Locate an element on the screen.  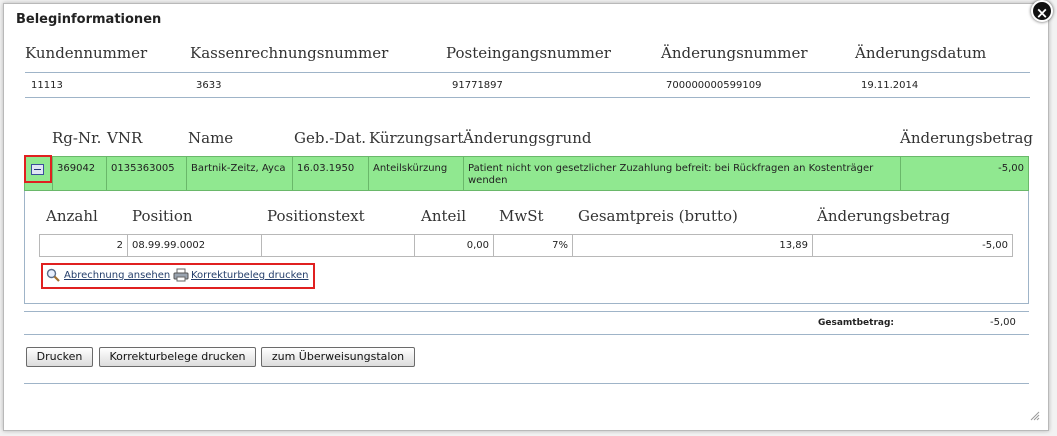
col-name: Name is located at coordinates (211, 138).